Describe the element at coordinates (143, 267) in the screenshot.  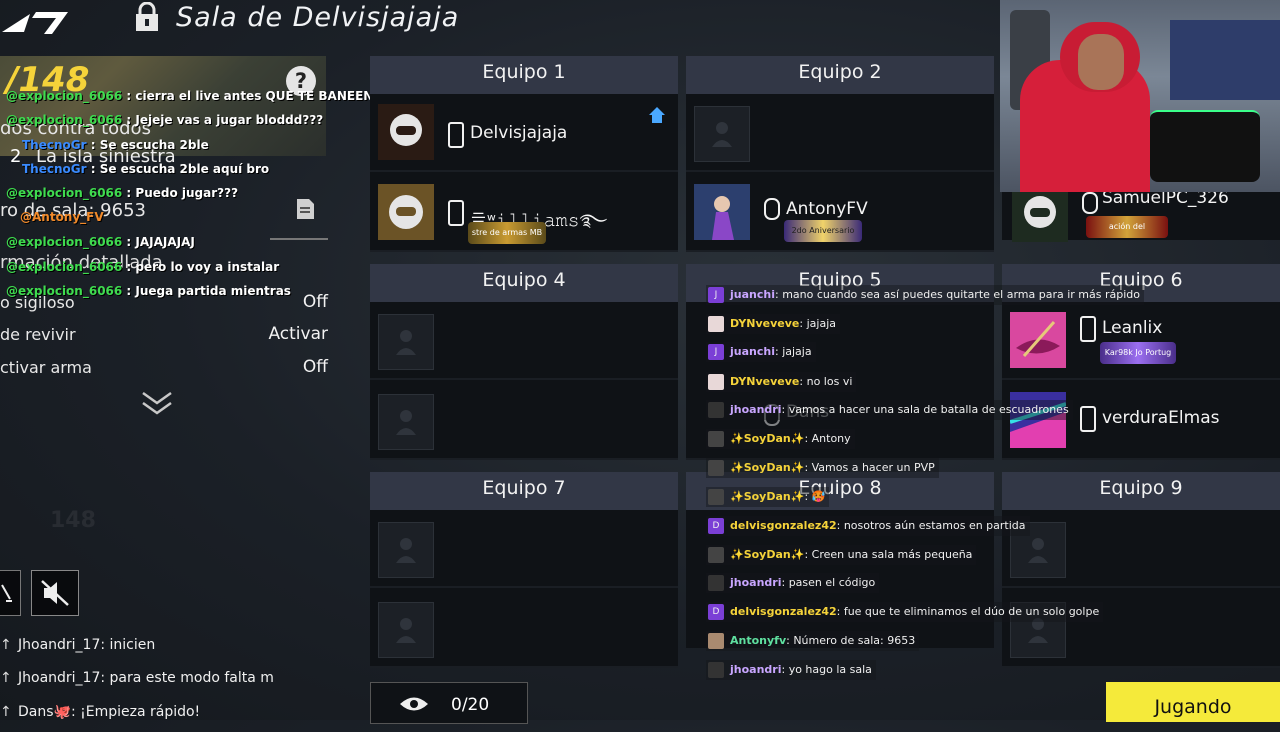
I see `stream-chat-message: @explocion_6066 : pero lo voy a instalar` at that location.